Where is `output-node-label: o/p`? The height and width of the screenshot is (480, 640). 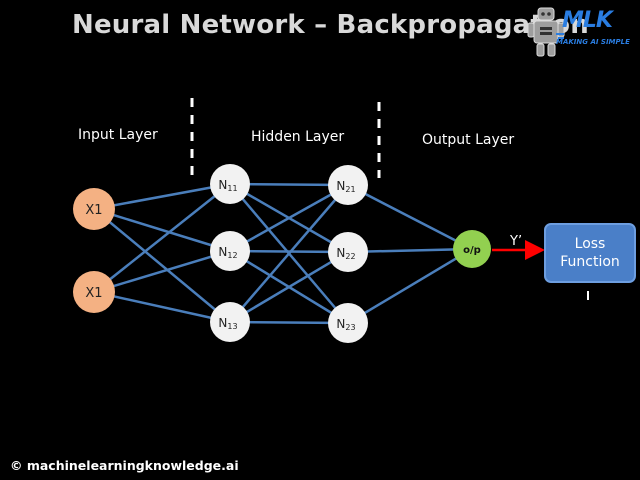 output-node-label: o/p is located at coordinates (472, 250).